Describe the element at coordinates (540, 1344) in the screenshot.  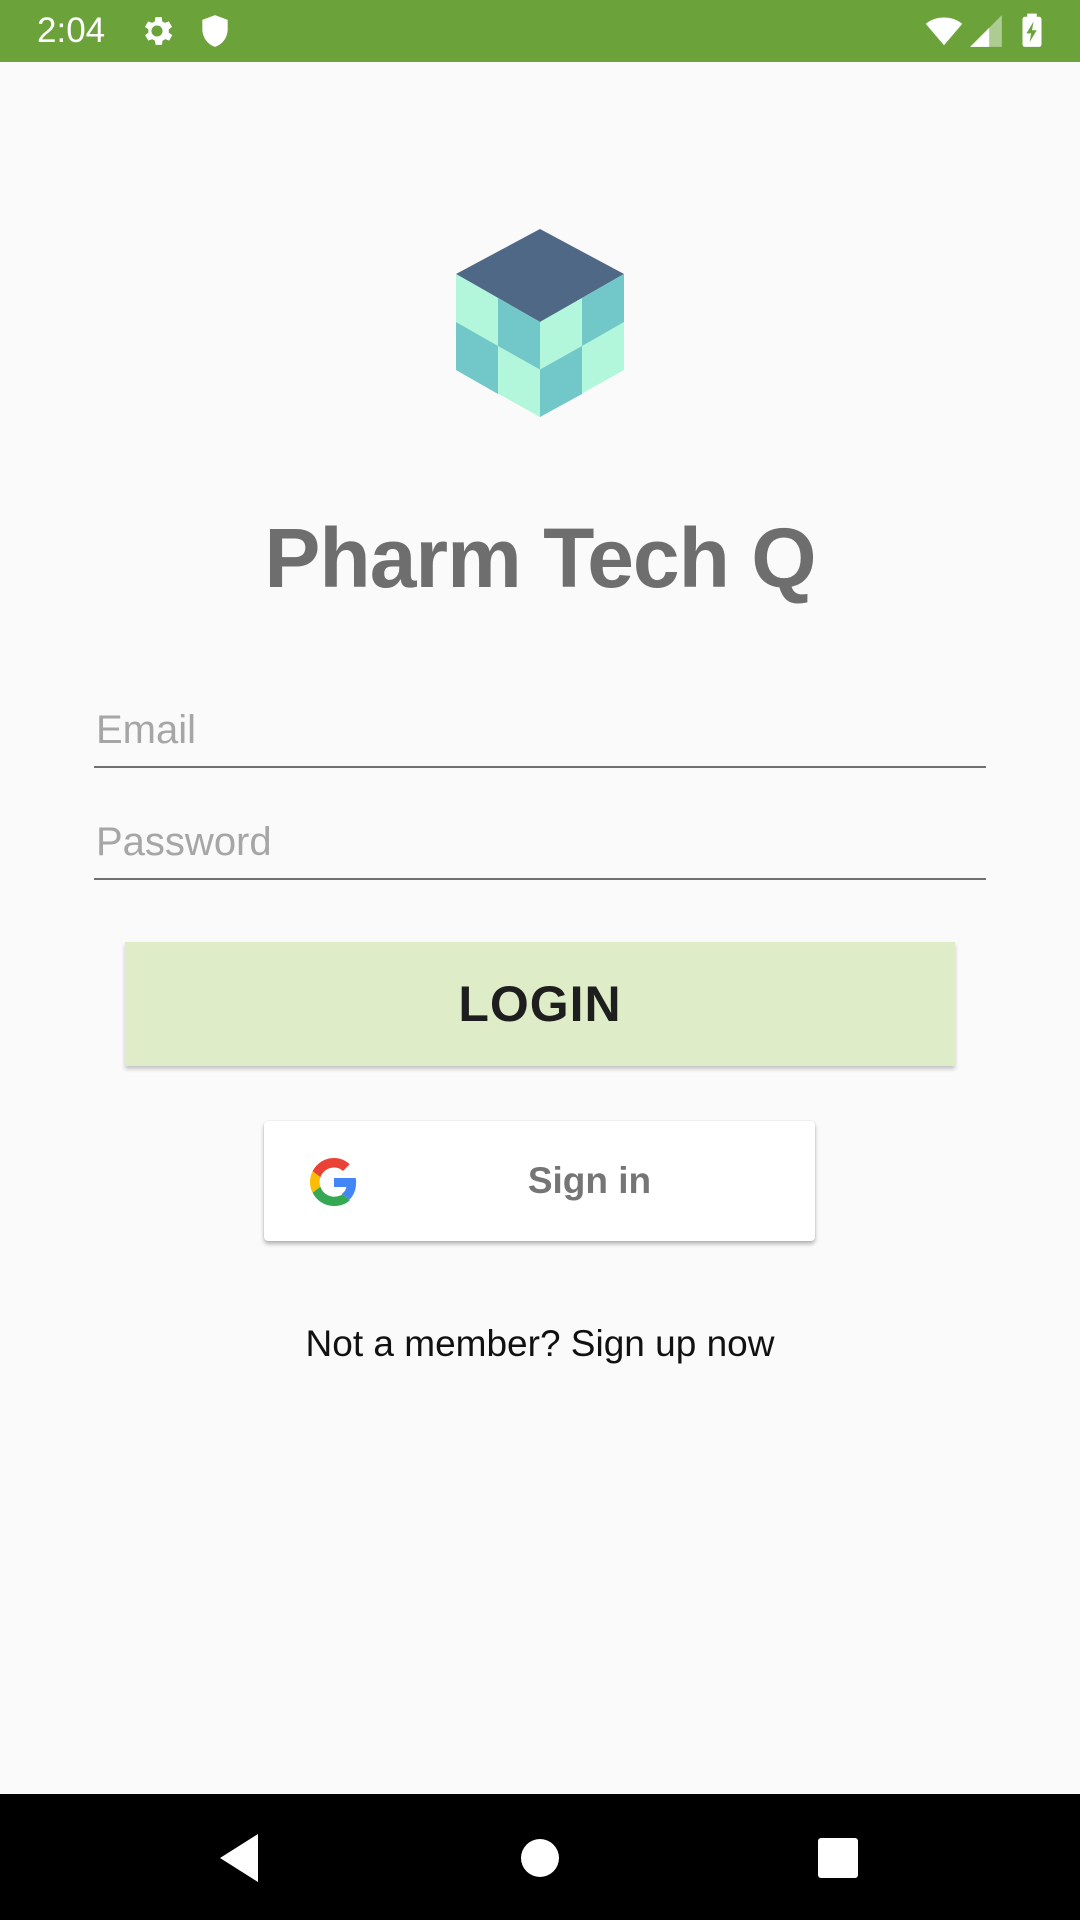
I see `sign-up-link: Not a member? Sign up now` at that location.